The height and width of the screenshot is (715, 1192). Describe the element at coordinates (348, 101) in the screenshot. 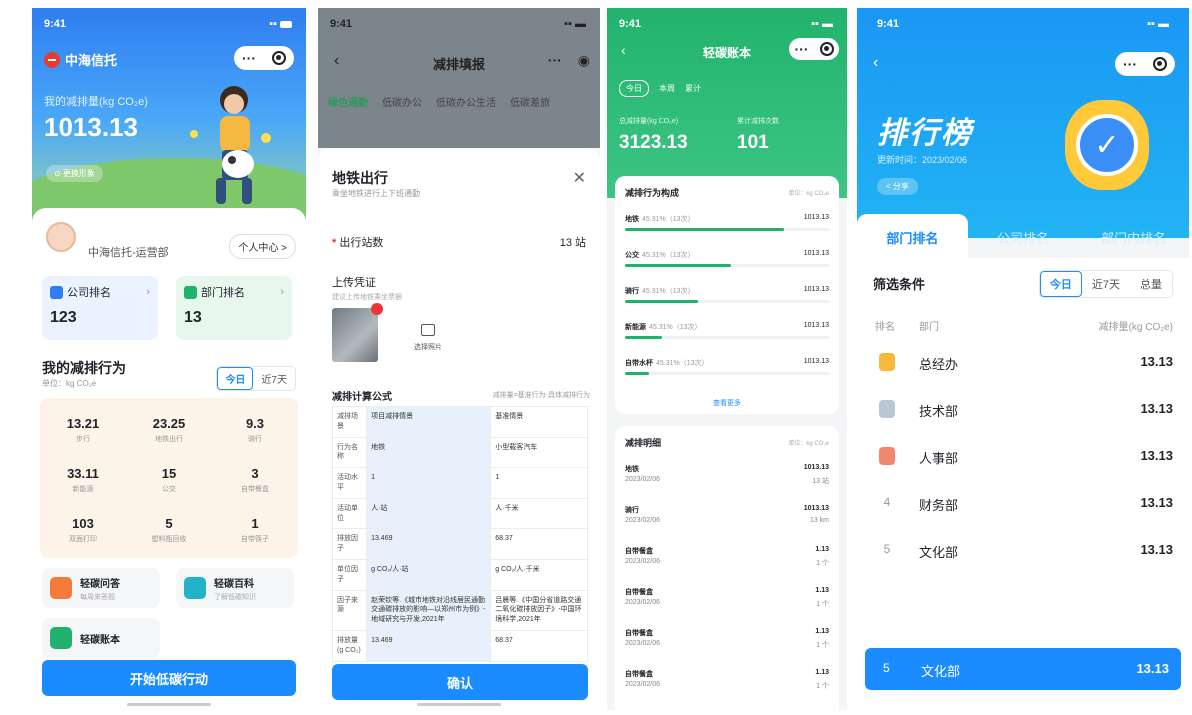

I see `tab-commute: 绿色通勤` at that location.